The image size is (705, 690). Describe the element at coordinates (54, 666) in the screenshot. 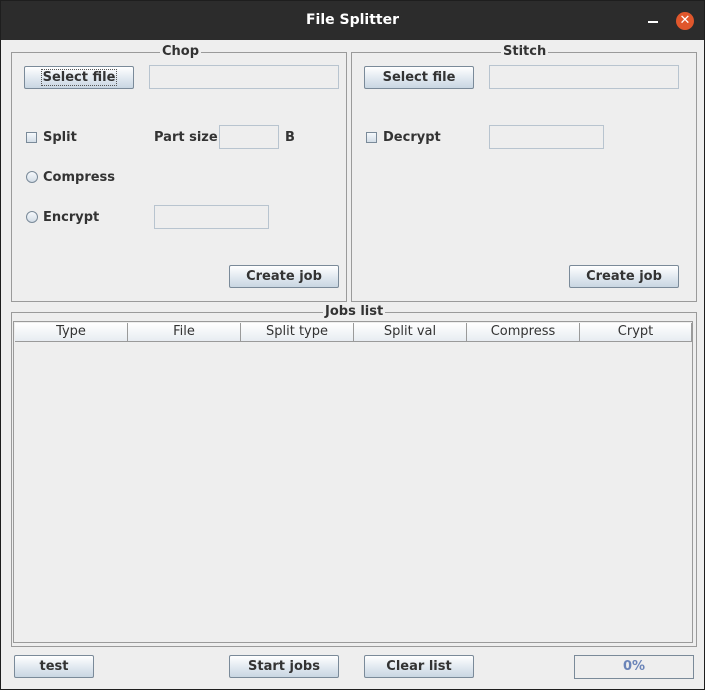

I see `test-button: test` at that location.